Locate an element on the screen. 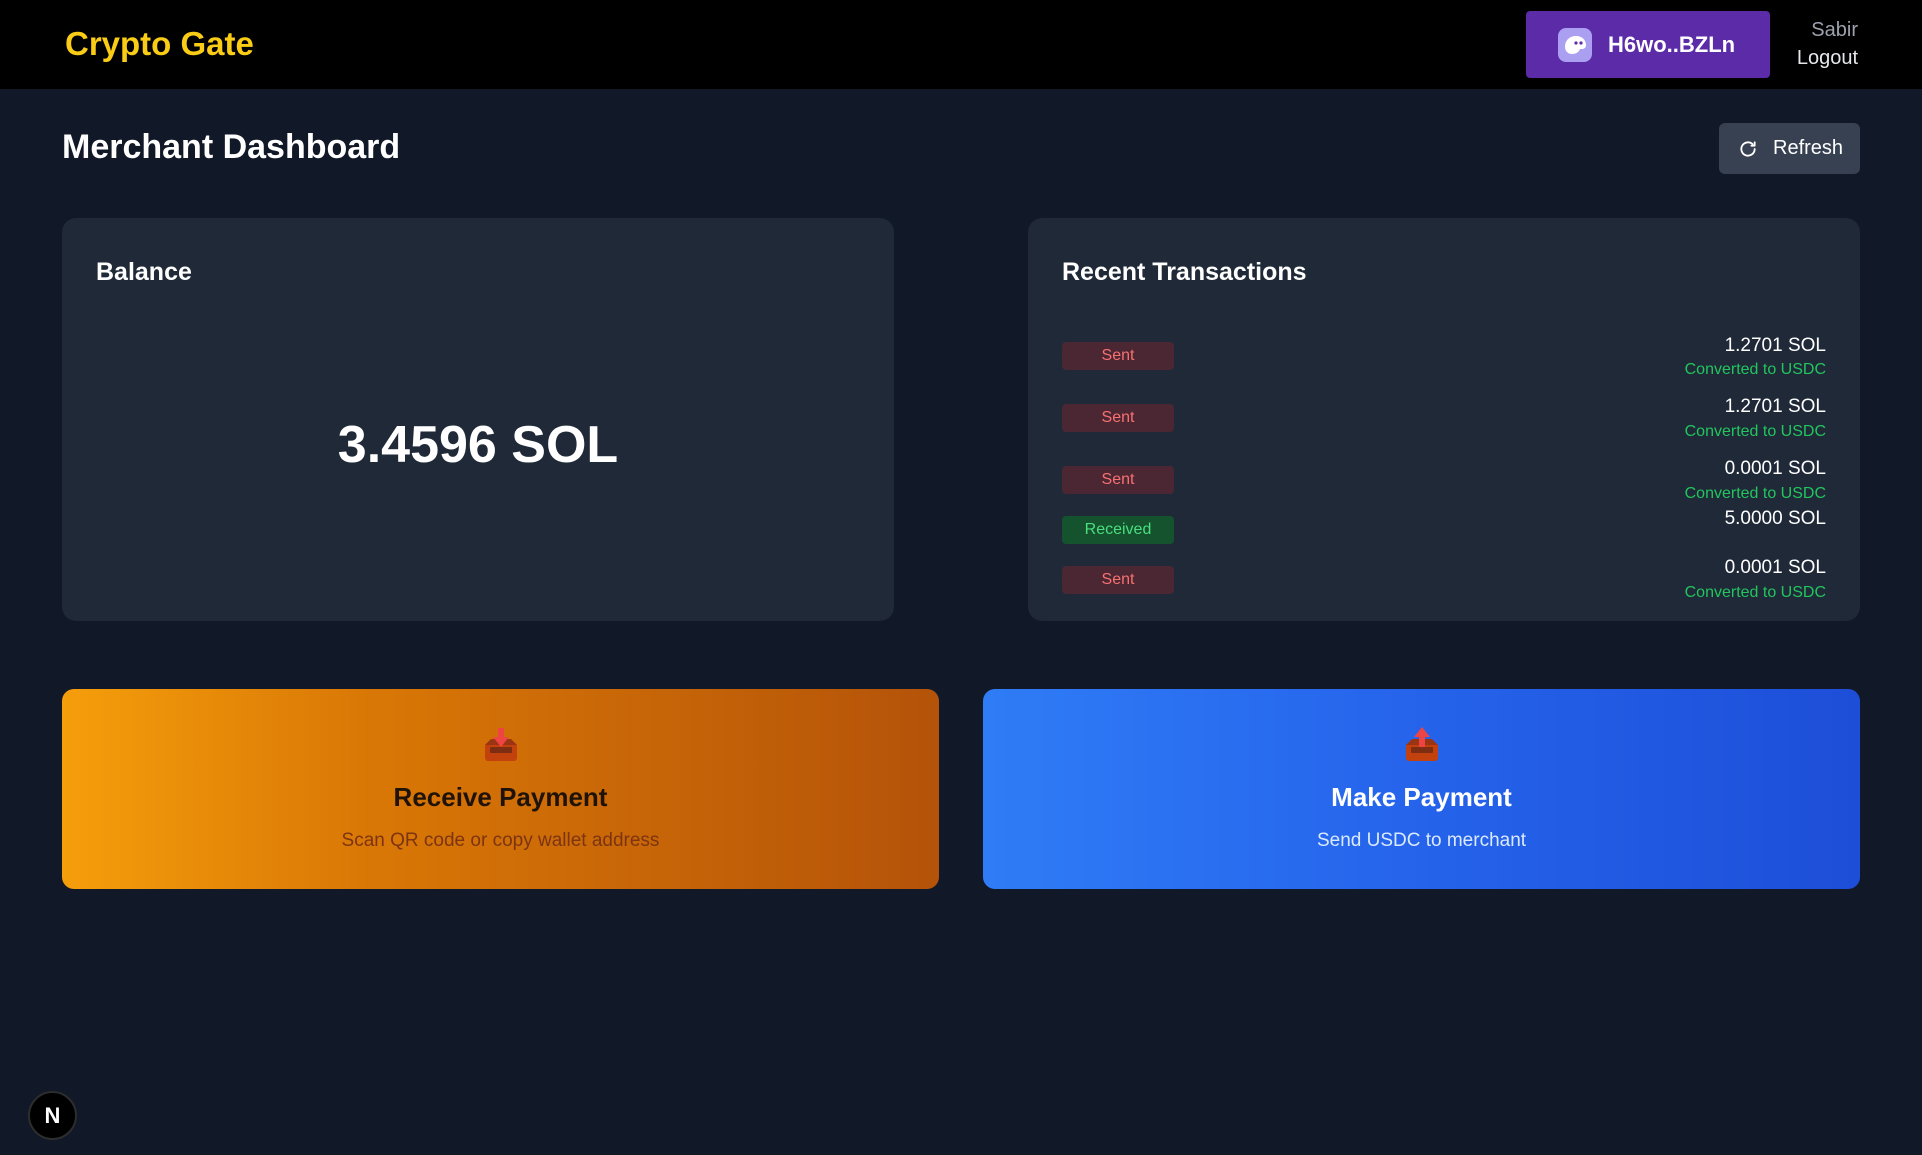  nextjs-logo-icon: N is located at coordinates (52, 1115).